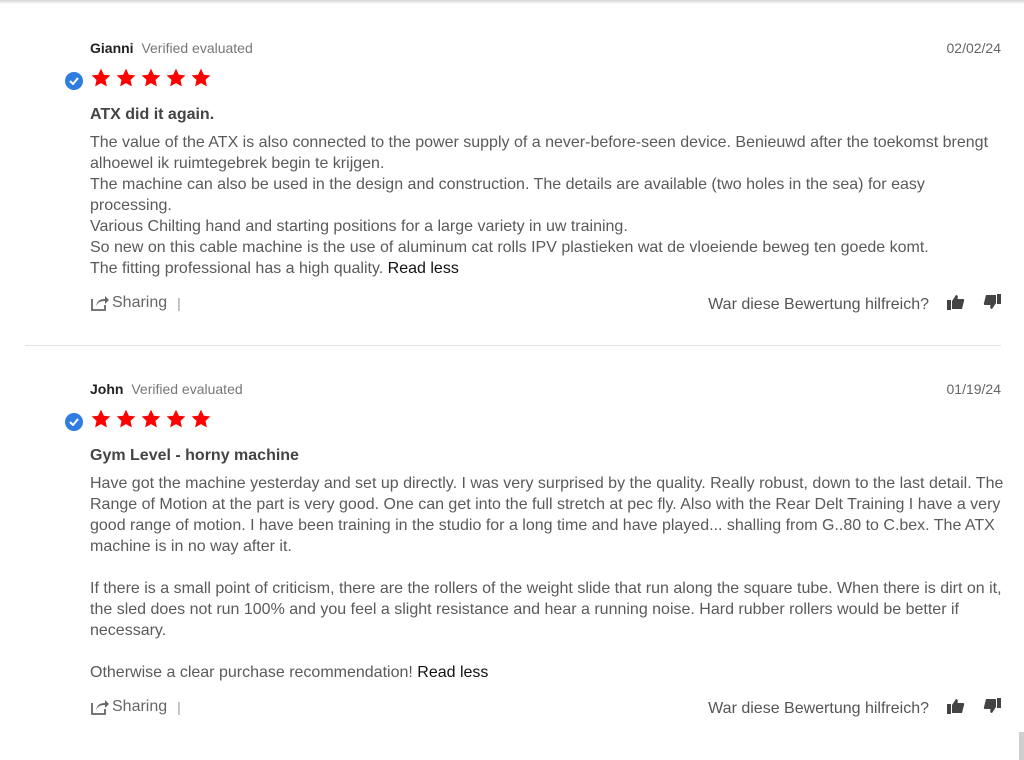 The image size is (1024, 760). What do you see at coordinates (512, 2) in the screenshot?
I see `top-shadow` at bounding box center [512, 2].